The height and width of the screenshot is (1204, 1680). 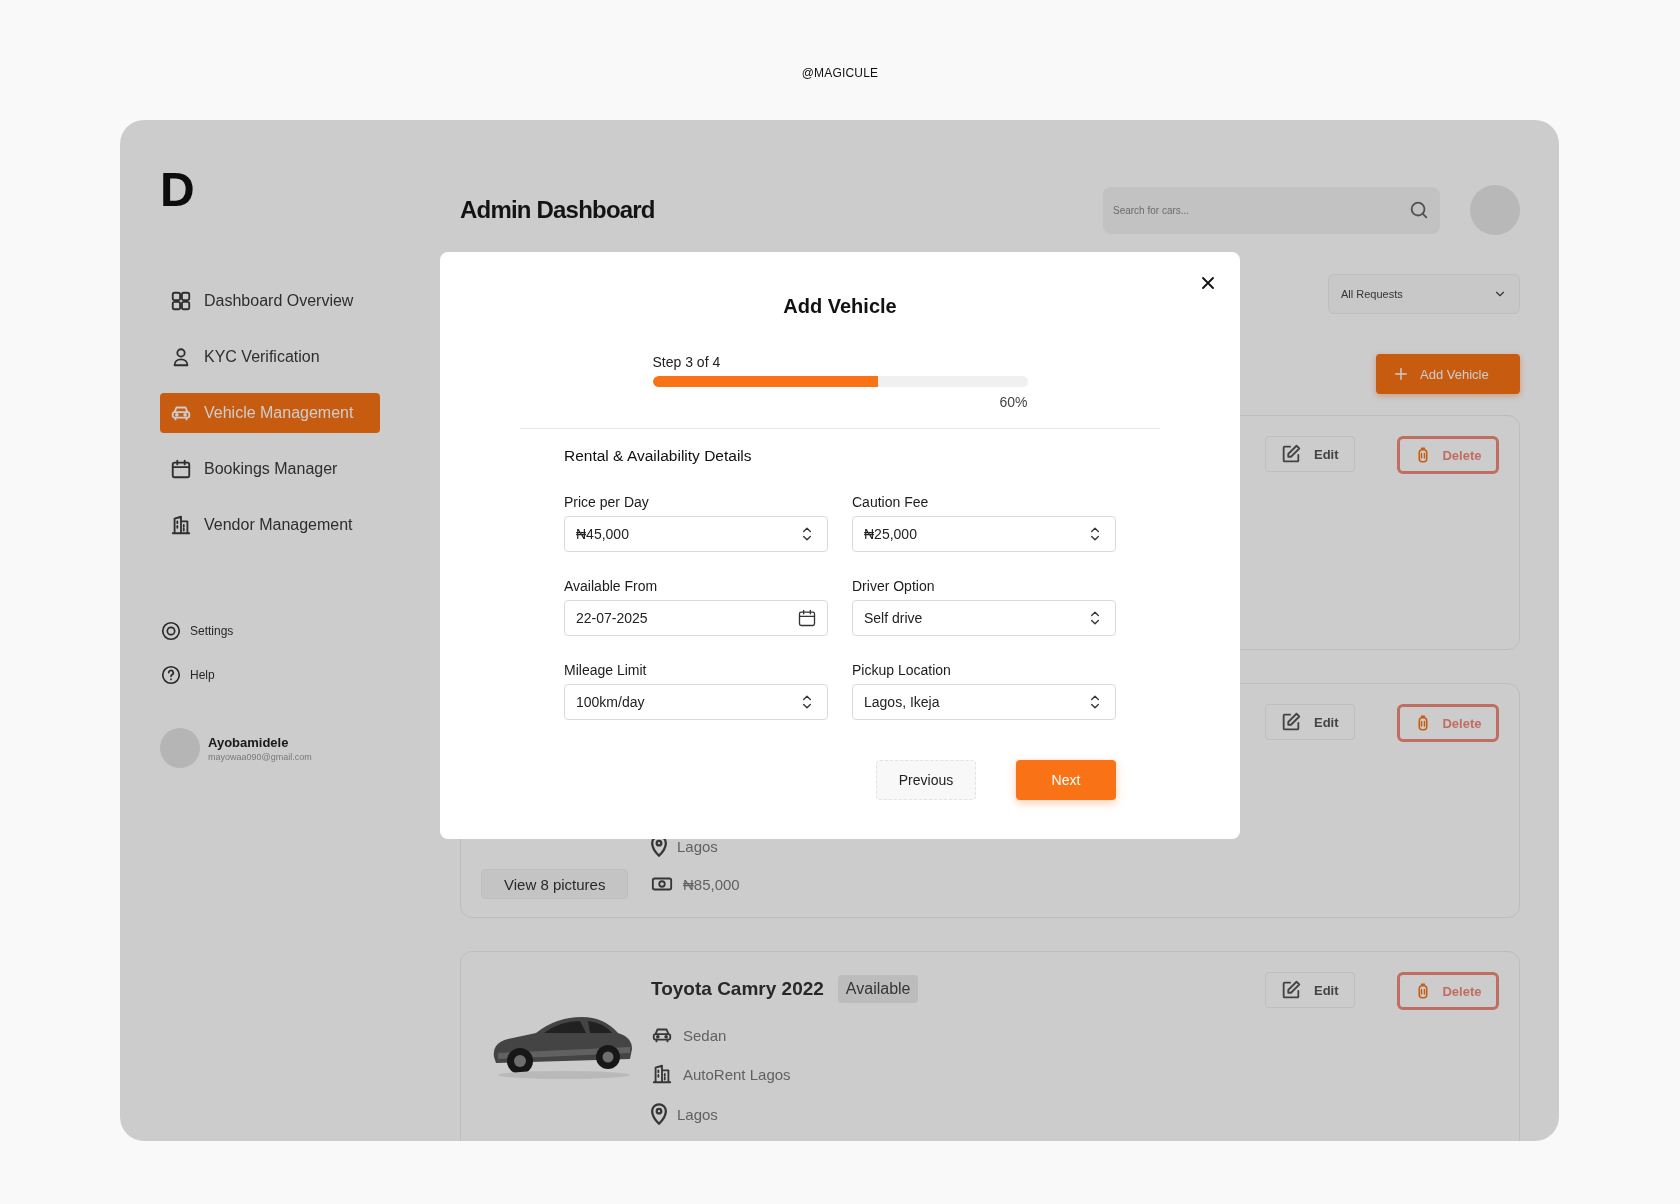 What do you see at coordinates (696, 534) in the screenshot?
I see `input-field: ₦45,000` at bounding box center [696, 534].